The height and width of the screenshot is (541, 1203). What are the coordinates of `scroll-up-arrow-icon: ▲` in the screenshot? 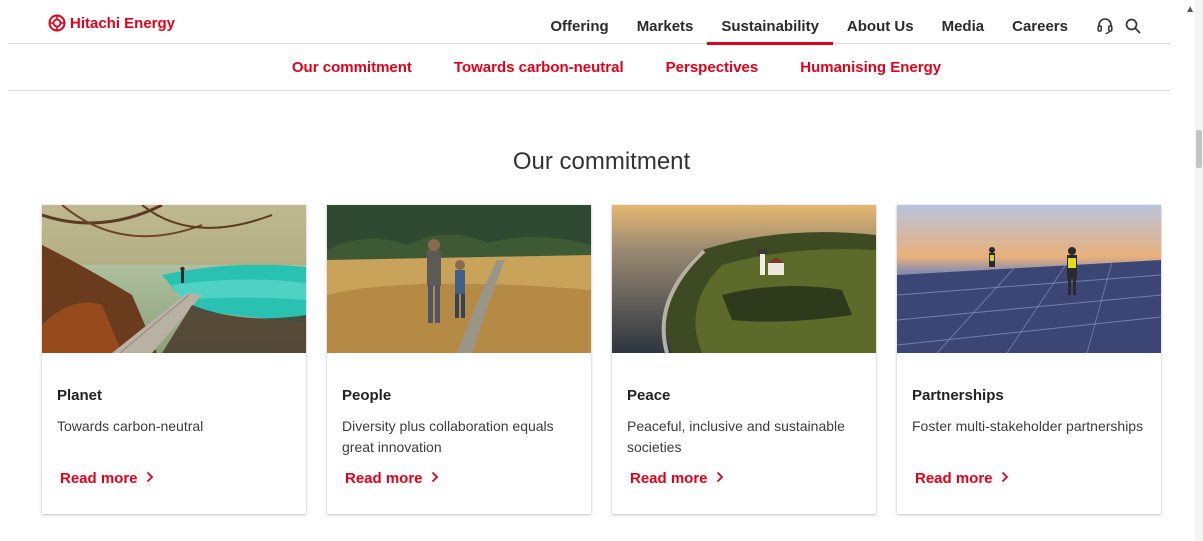 It's located at (1190, 9).